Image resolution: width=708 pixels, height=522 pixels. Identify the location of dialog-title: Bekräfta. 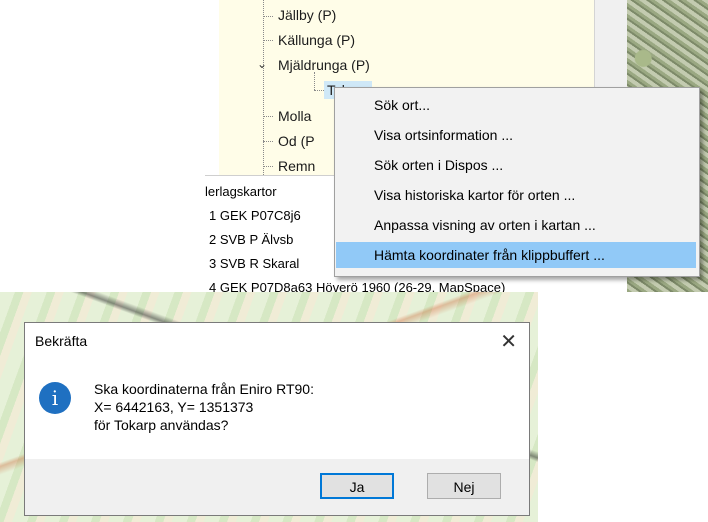
(61, 341).